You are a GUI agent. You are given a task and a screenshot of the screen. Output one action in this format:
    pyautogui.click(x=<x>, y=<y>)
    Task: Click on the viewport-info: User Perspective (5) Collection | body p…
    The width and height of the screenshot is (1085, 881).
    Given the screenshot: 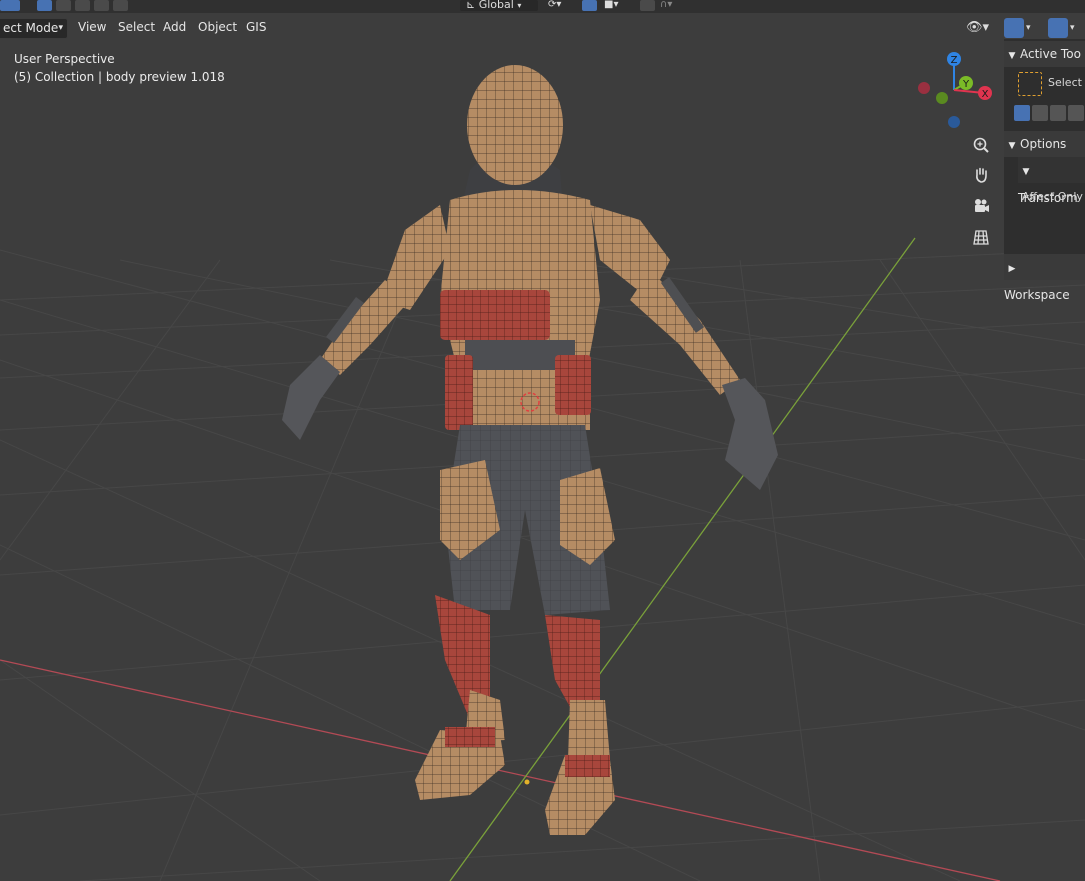 What is the action you would take?
    pyautogui.click(x=119, y=68)
    